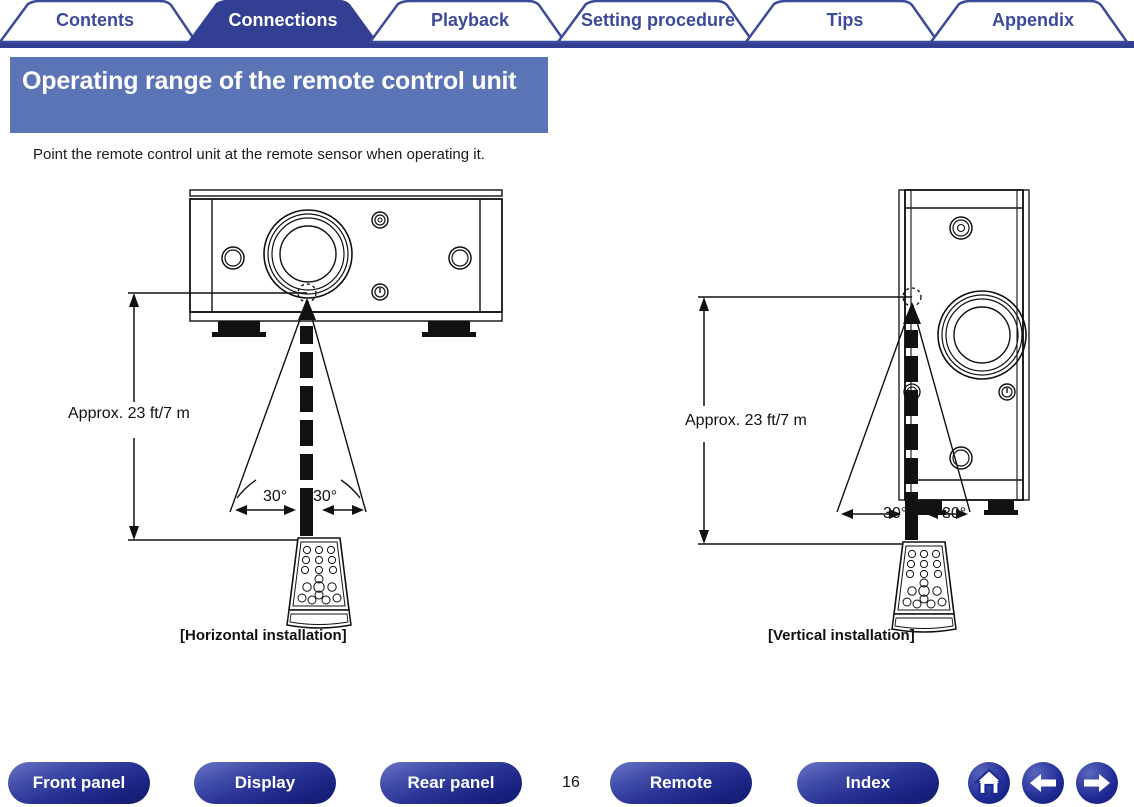 Image resolution: width=1134 pixels, height=807 pixels. Describe the element at coordinates (841, 635) in the screenshot. I see `caption-vertical-installation: [Vertical installation]` at that location.